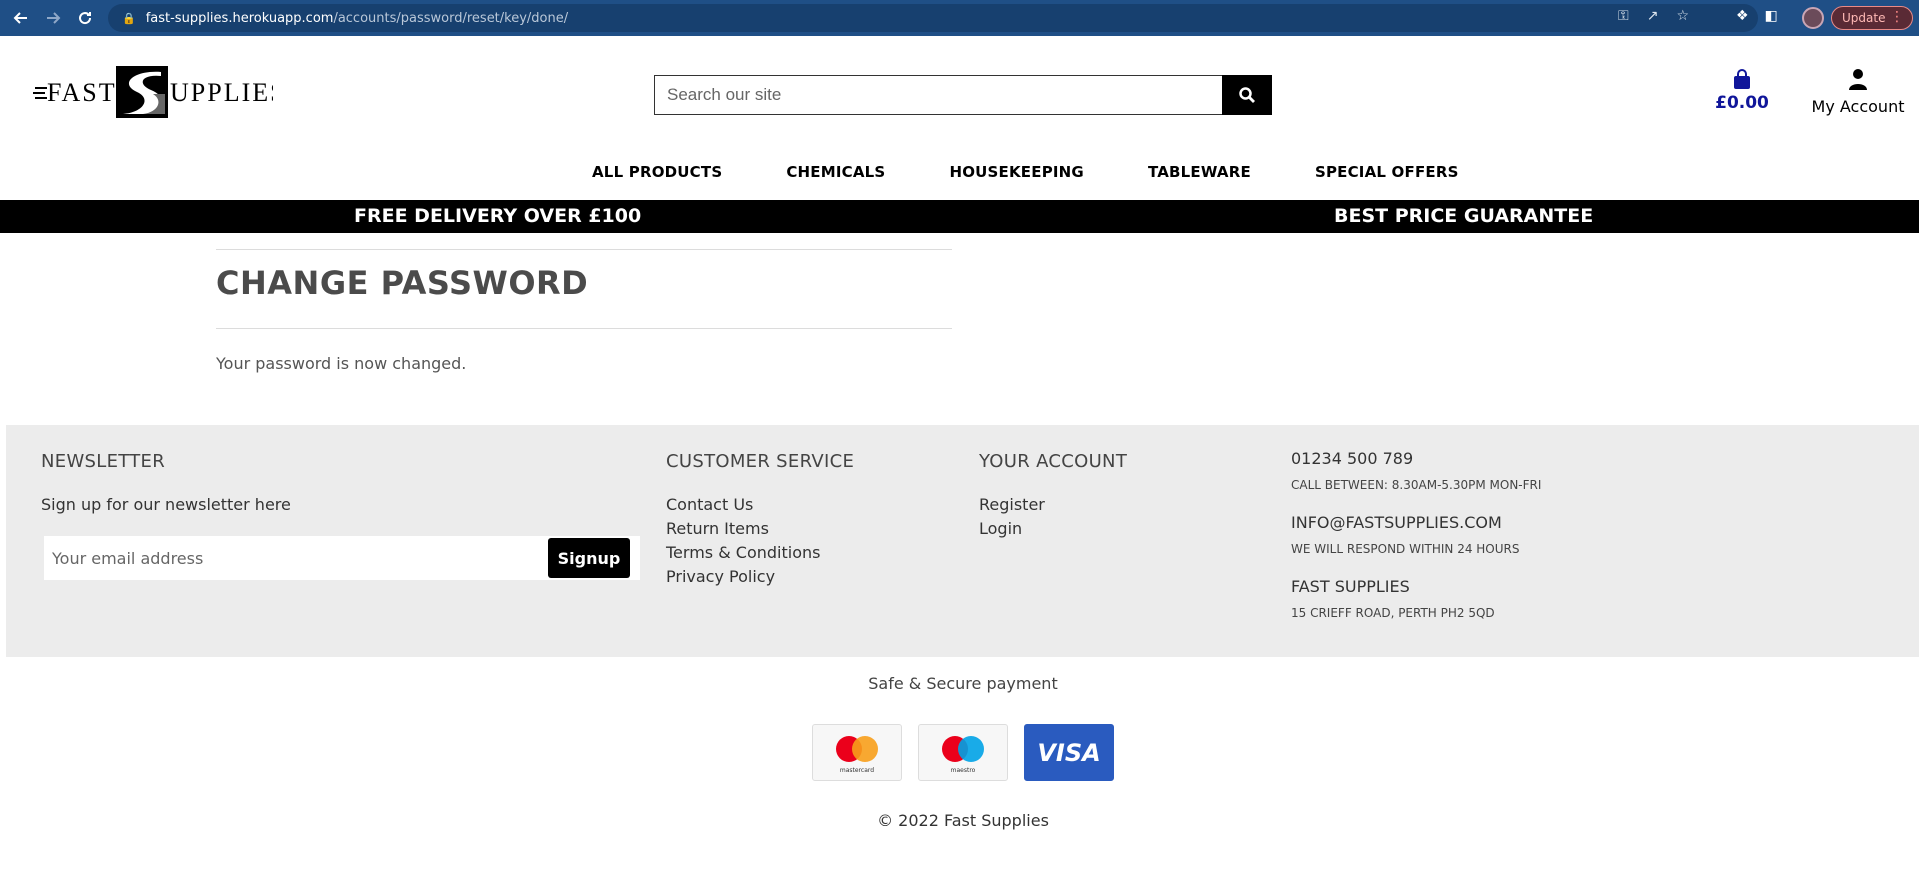  Describe the element at coordinates (239, 18) in the screenshot. I see `url-host: fast-supplies.herokuapp.com` at that location.